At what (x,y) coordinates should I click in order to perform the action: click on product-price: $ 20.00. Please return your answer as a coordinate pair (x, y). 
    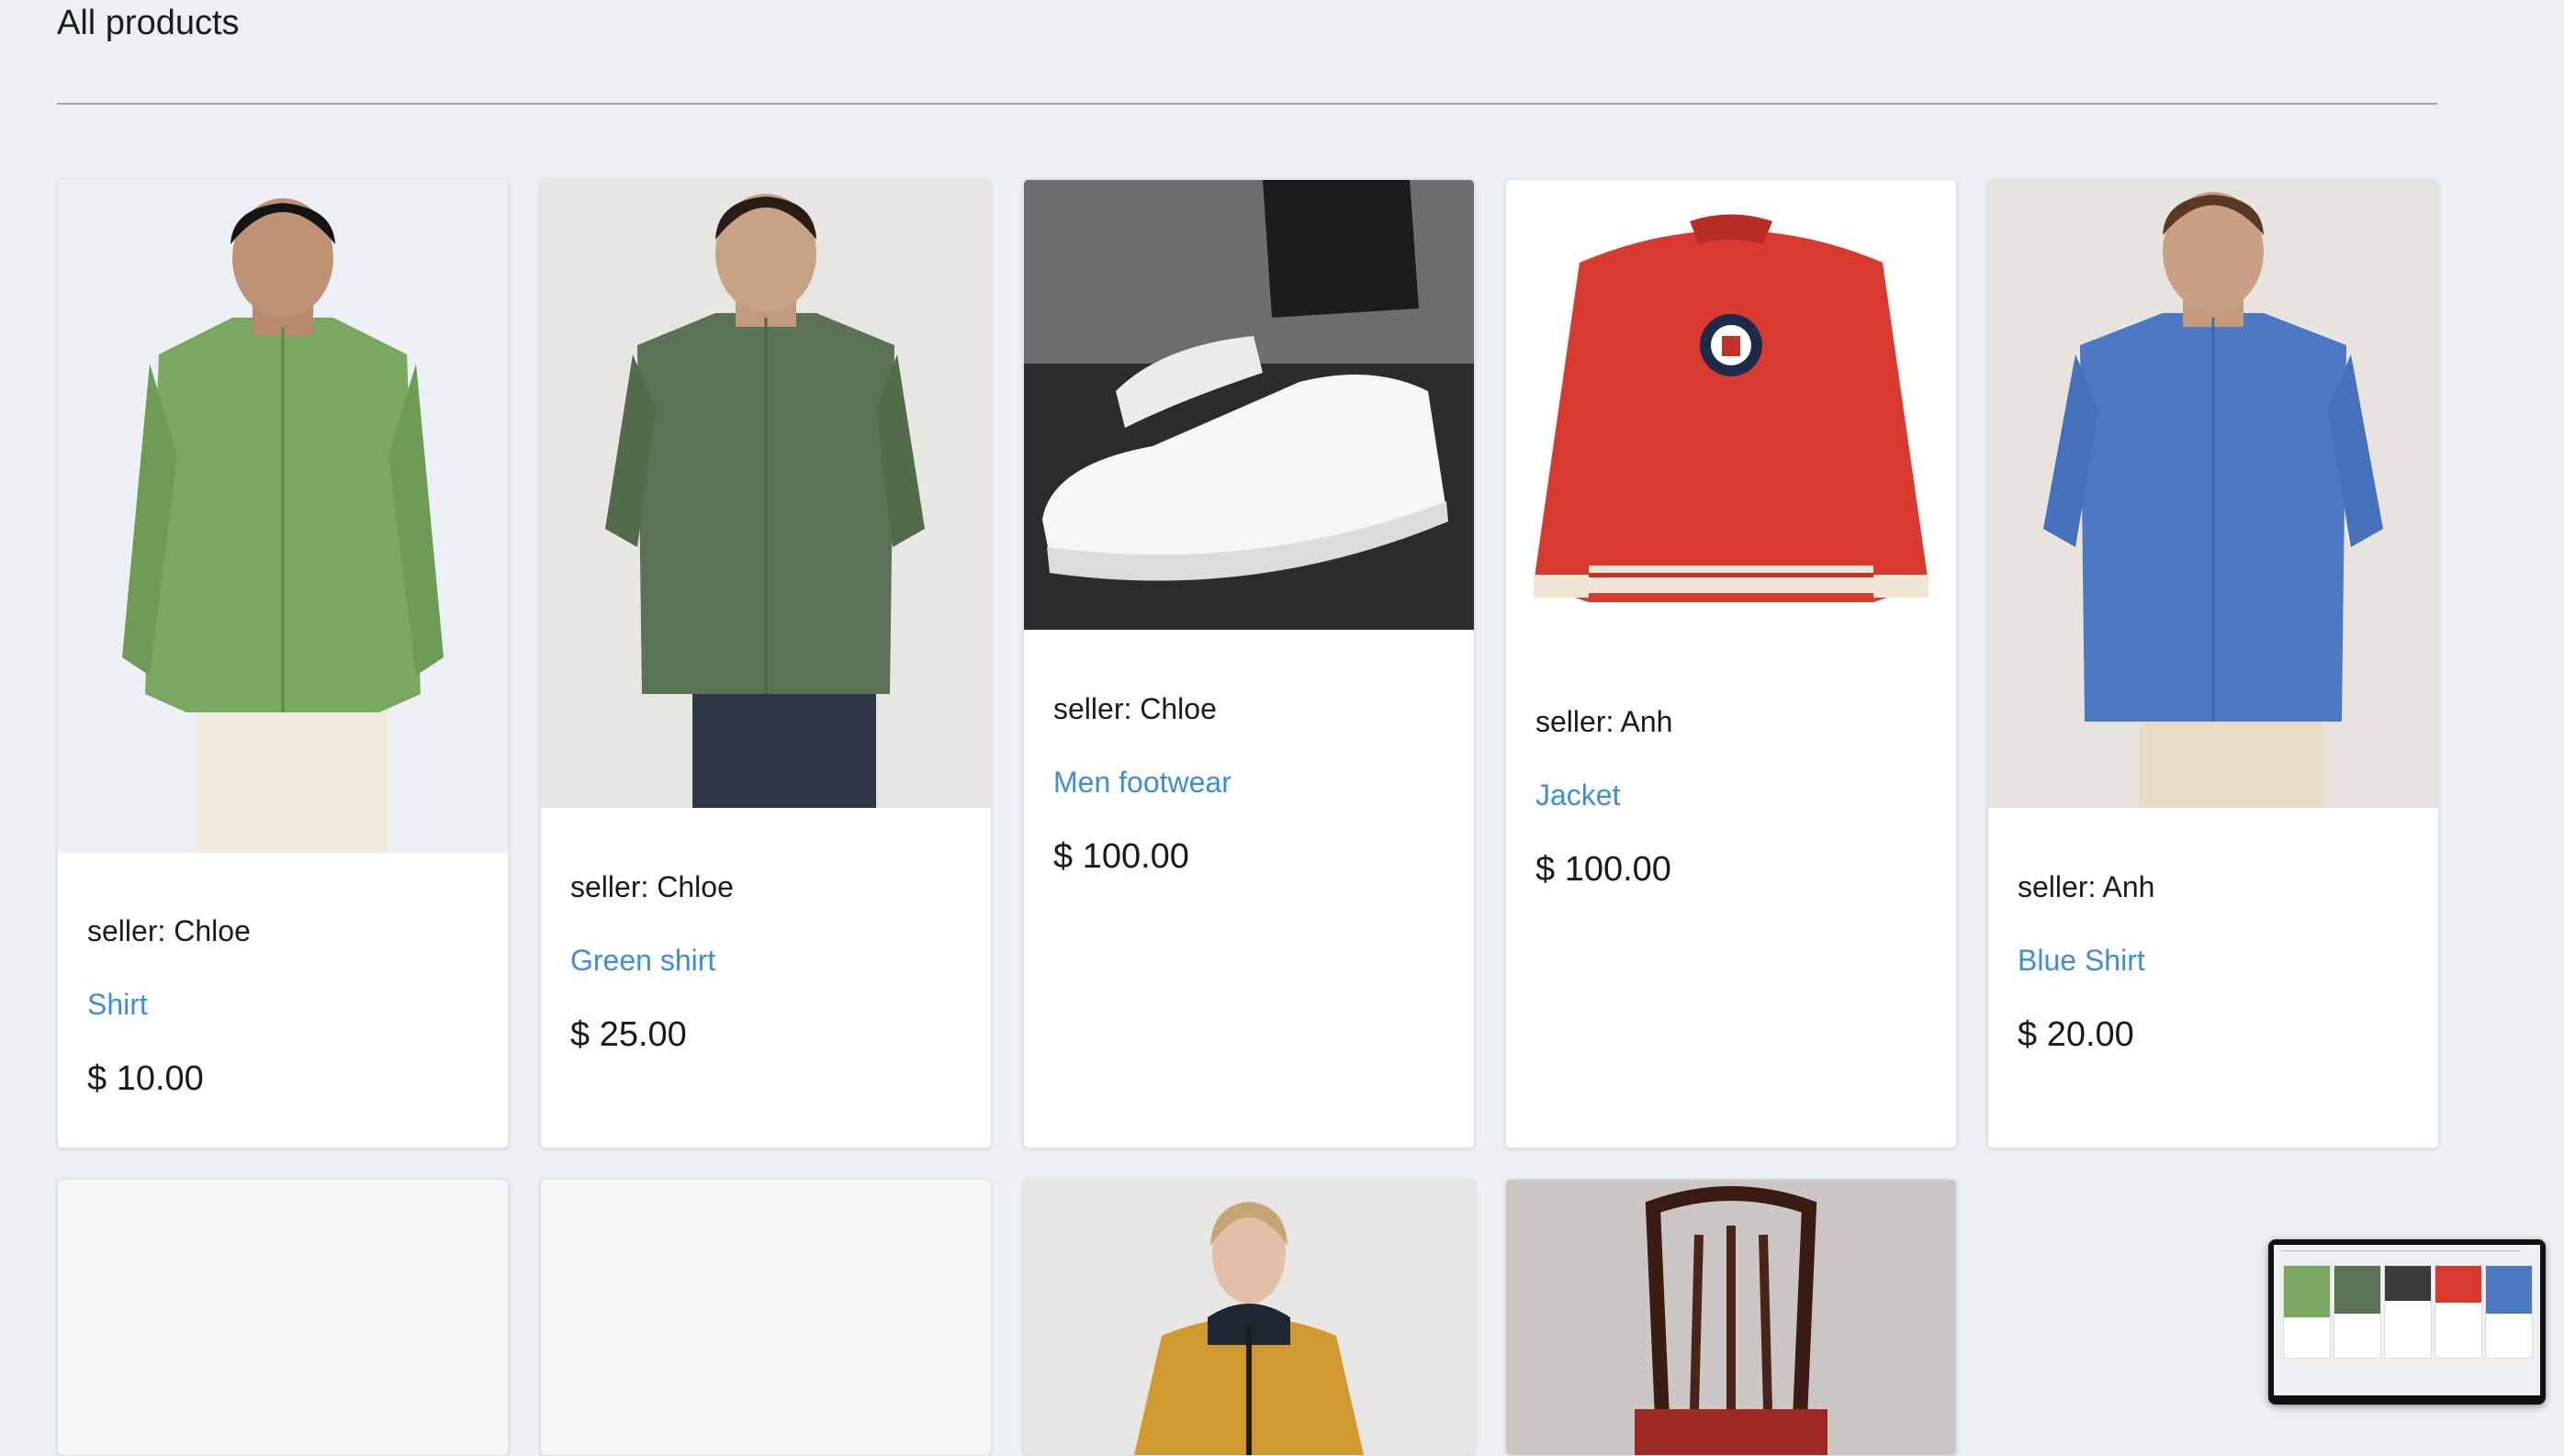
    Looking at the image, I should click on (2076, 1034).